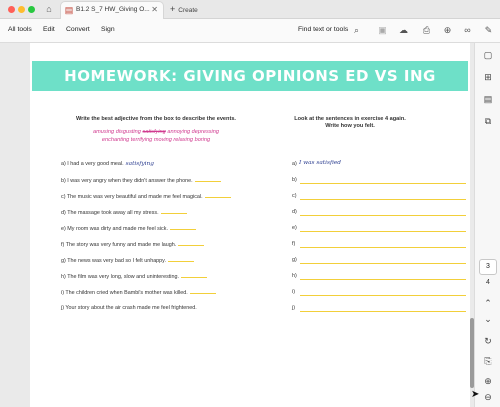 This screenshot has height=407, width=500. I want to click on create-tab-button: + Create, so click(184, 9).